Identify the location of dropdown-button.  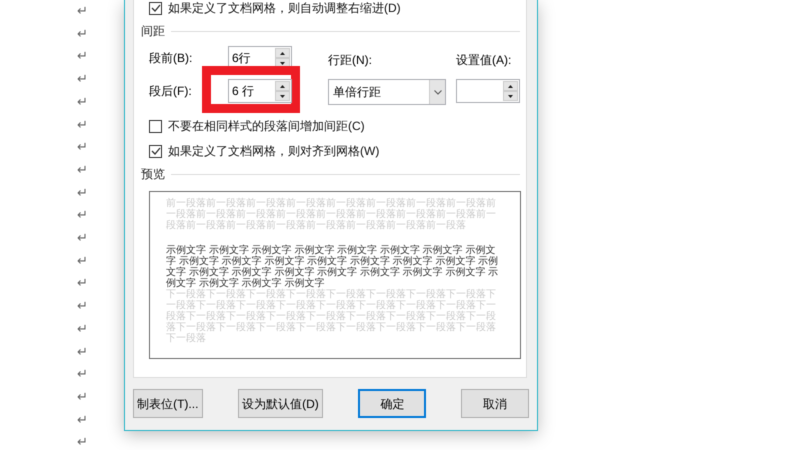
(437, 92).